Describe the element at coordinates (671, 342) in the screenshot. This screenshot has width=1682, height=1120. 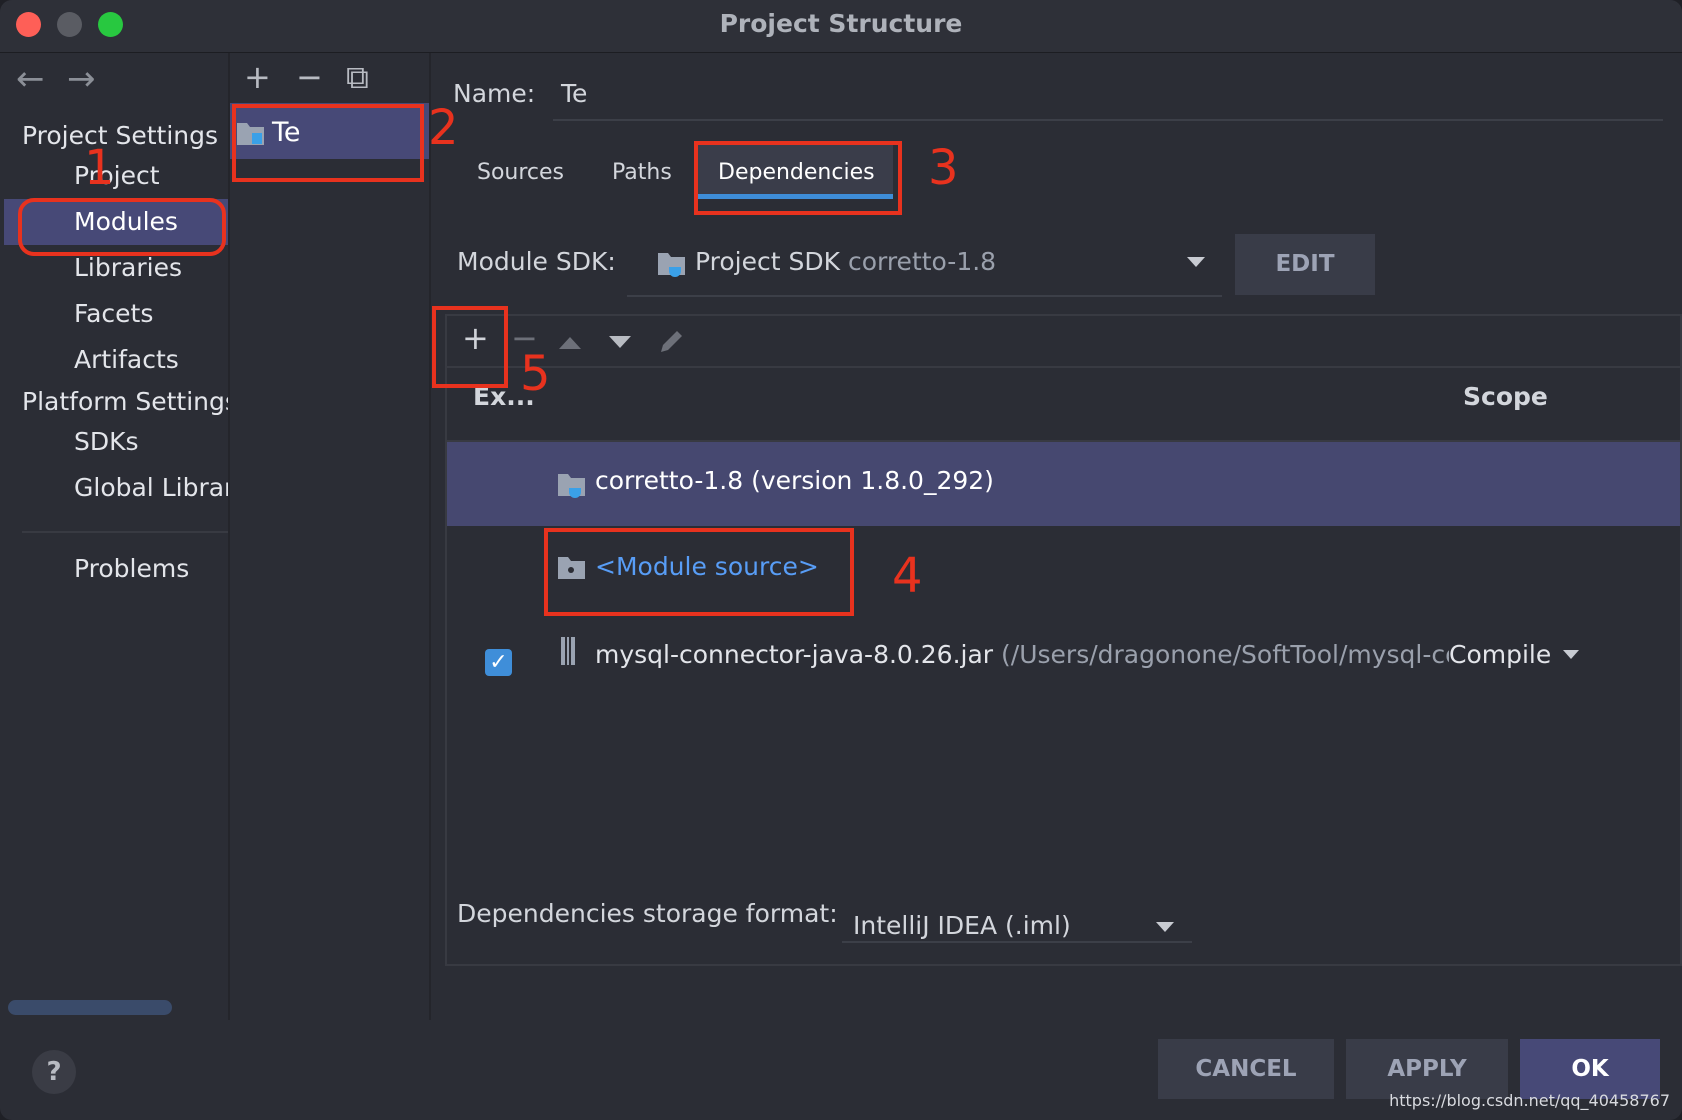
I see `edit-pencil-icon` at that location.